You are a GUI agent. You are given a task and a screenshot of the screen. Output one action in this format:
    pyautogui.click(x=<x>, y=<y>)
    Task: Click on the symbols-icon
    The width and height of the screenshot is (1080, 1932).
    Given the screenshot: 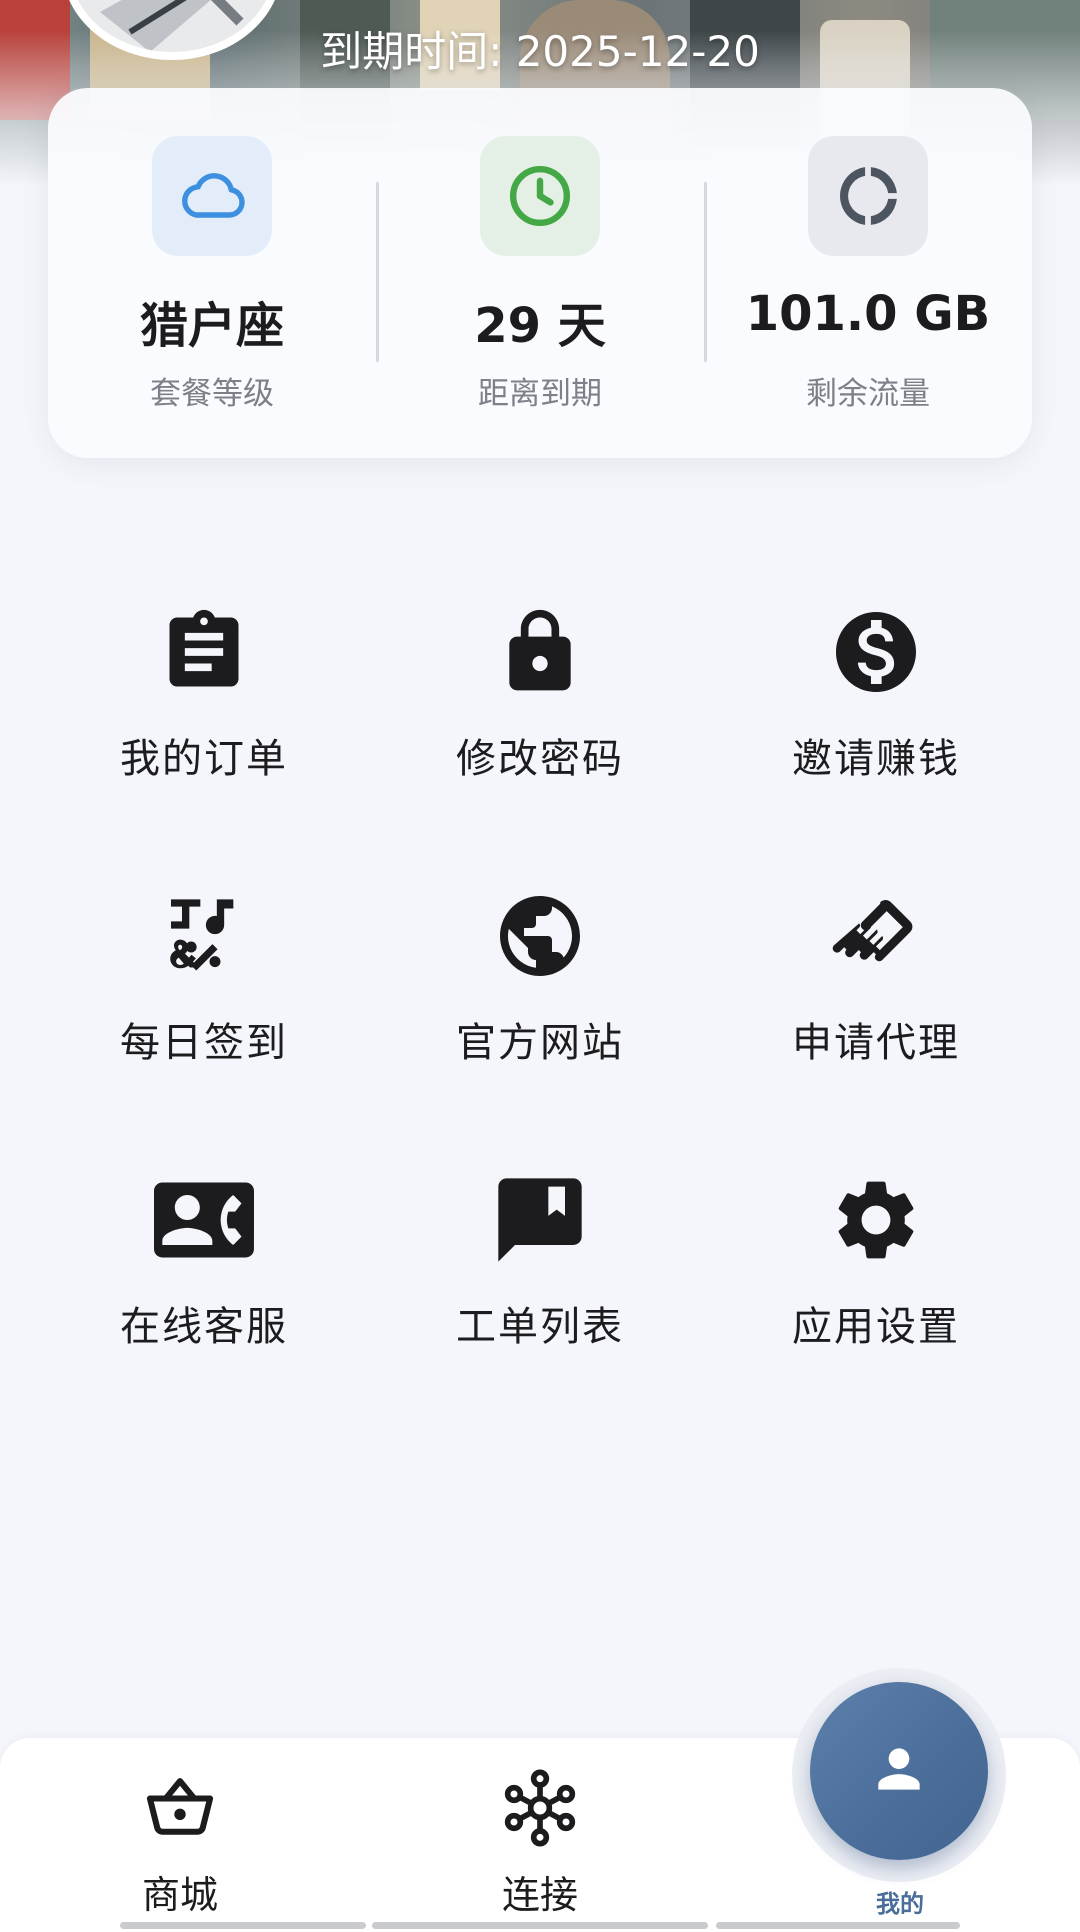 What is the action you would take?
    pyautogui.click(x=204, y=936)
    